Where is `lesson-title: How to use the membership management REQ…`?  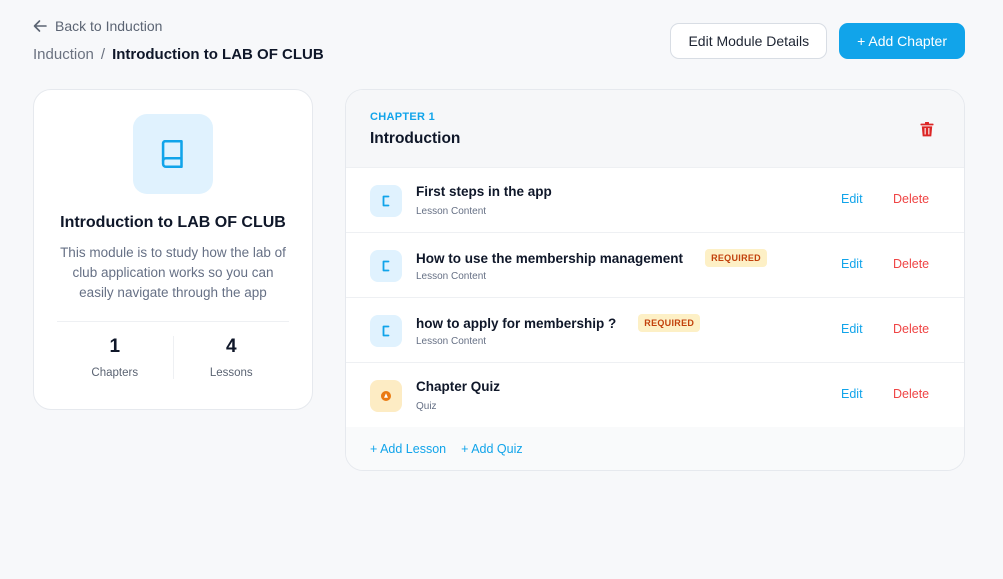
lesson-title: How to use the membership management REQ… is located at coordinates (591, 258).